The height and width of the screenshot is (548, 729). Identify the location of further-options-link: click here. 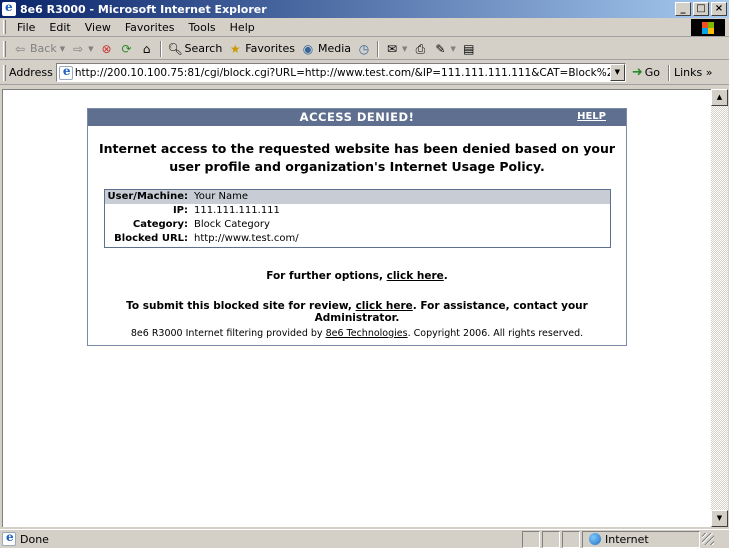
(415, 276).